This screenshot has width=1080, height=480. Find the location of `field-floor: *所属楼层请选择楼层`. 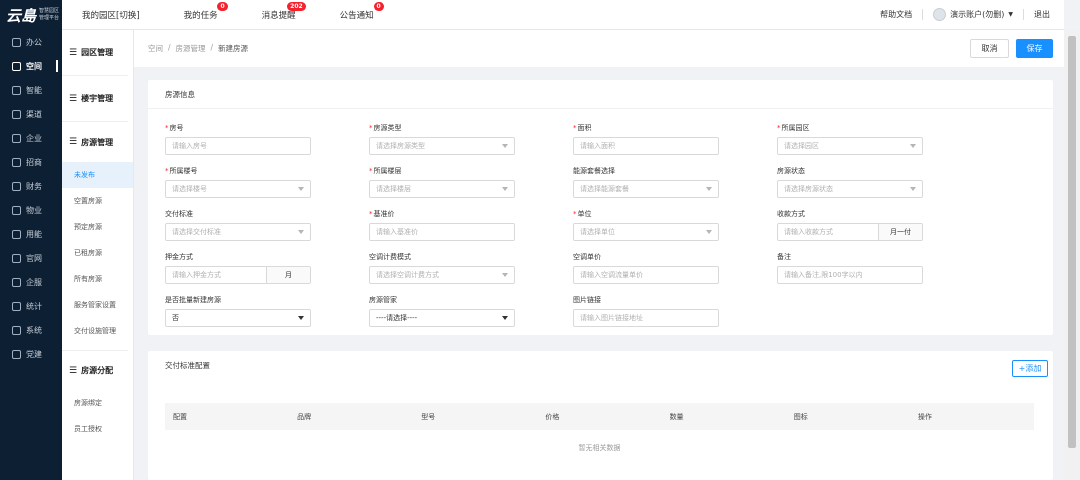

field-floor: *所属楼层请选择楼层 is located at coordinates (442, 182).